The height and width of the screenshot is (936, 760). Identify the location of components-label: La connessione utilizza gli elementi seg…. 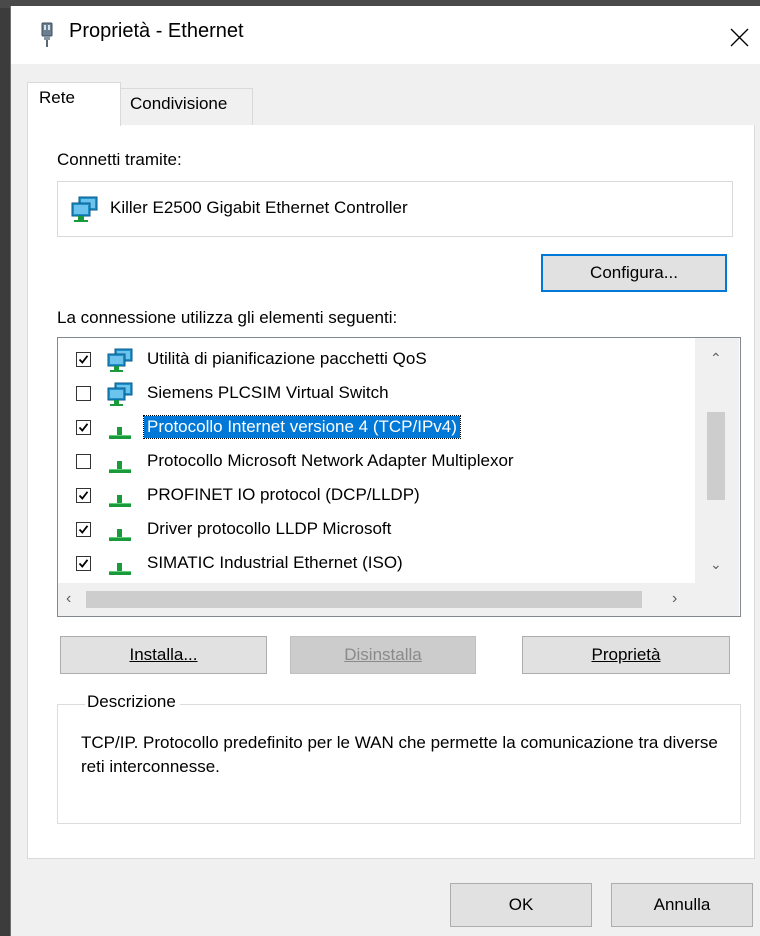
(227, 317).